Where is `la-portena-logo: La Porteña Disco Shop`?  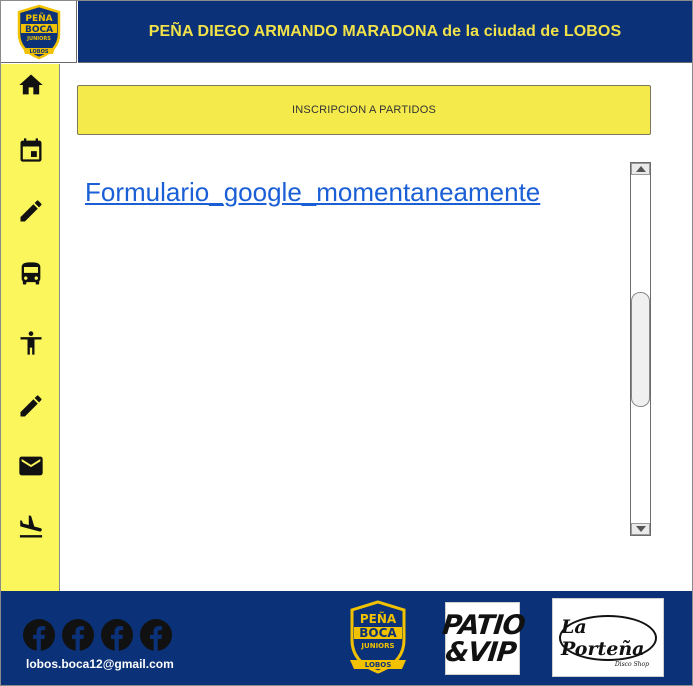 la-portena-logo: La Porteña Disco Shop is located at coordinates (608, 641).